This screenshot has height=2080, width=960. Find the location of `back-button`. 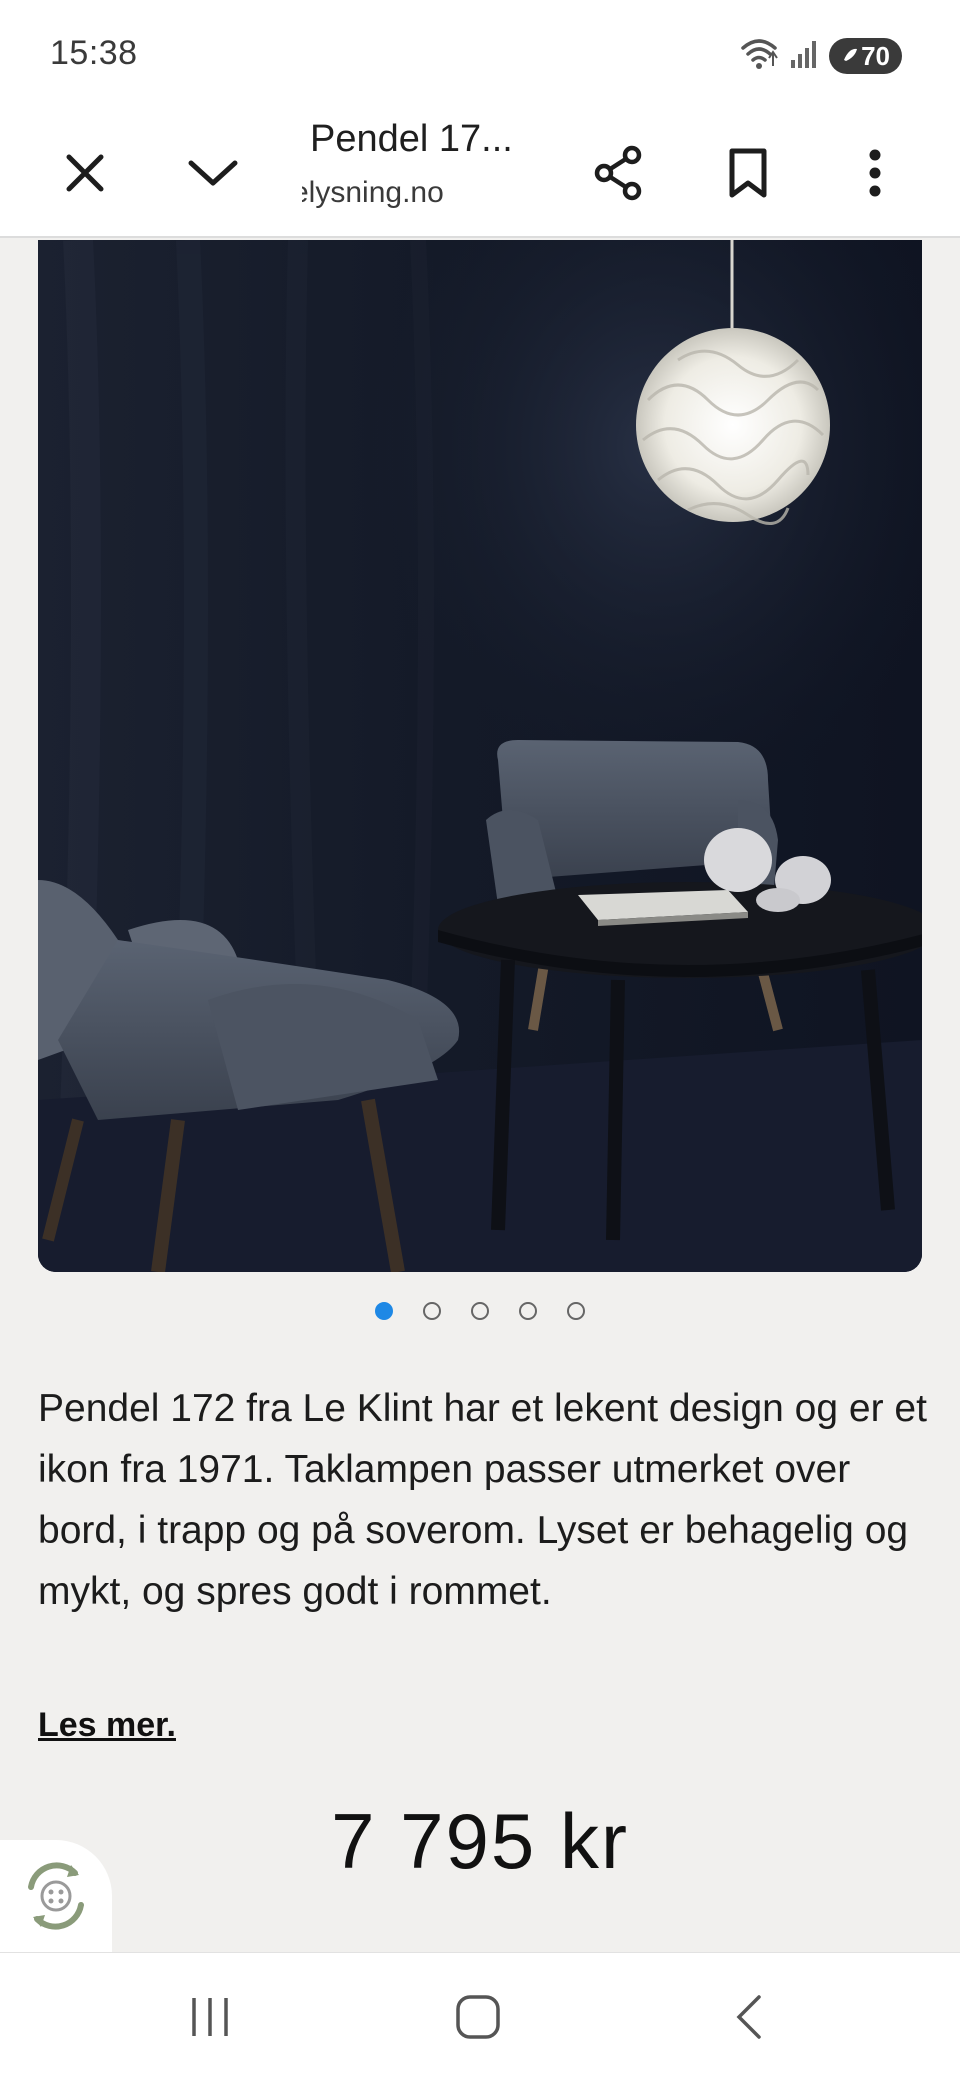

back-button is located at coordinates (748, 2017).